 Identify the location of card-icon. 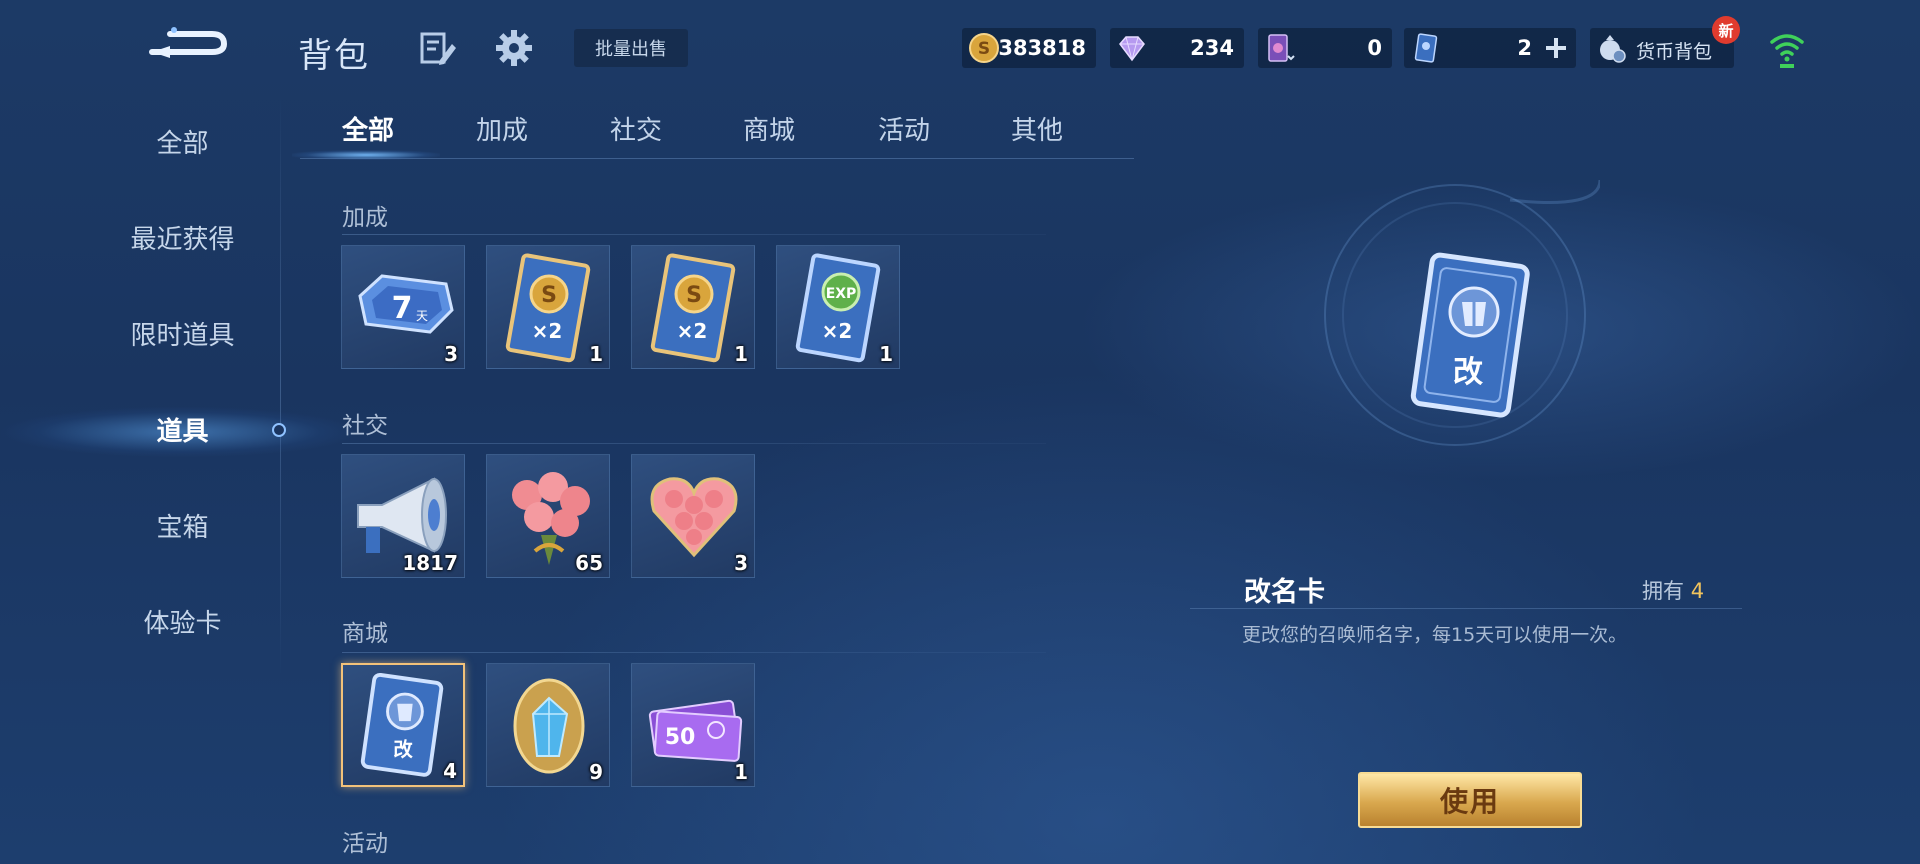
(1426, 48).